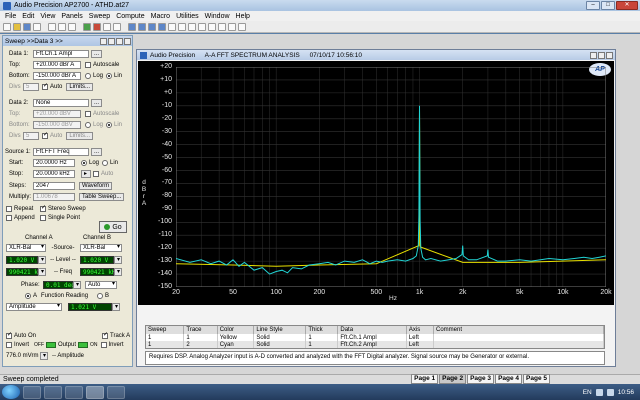 The image size is (640, 400). What do you see at coordinates (9, 345) in the screenshot?
I see `invert-left-checkbox` at bounding box center [9, 345].